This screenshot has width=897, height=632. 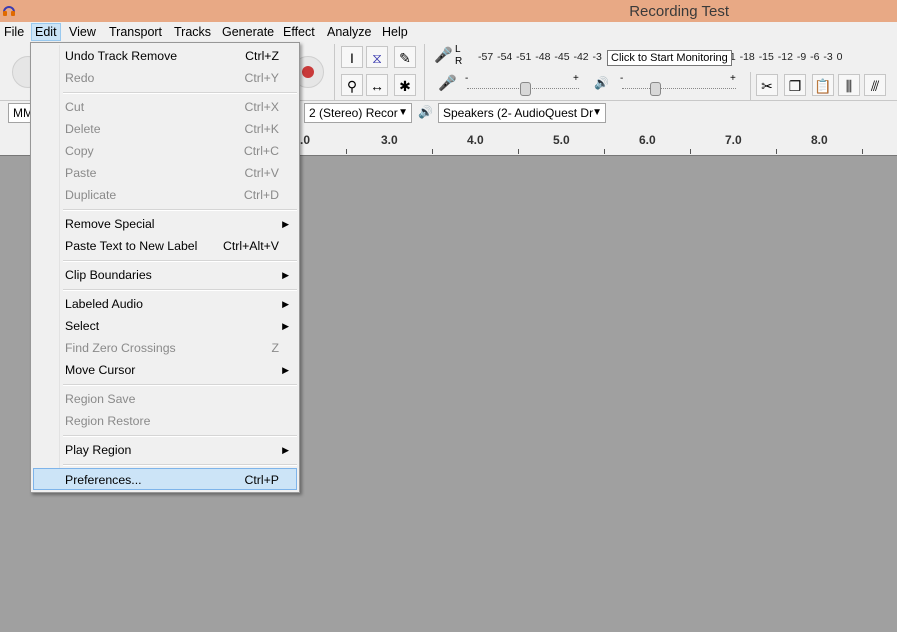 I want to click on trim-button: ⫼, so click(x=849, y=85).